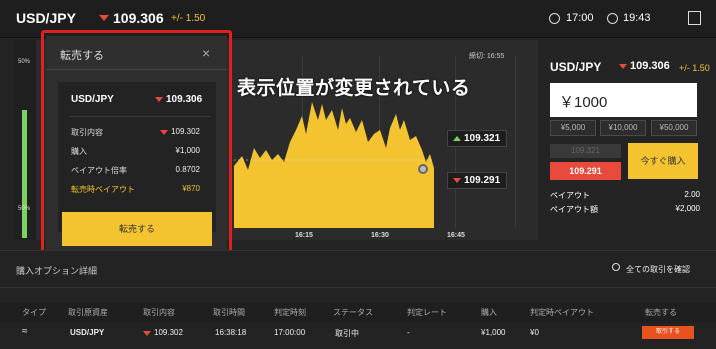 This screenshot has height=349, width=716. What do you see at coordinates (92, 99) in the screenshot?
I see `card-symbol: USD/JPY` at bounding box center [92, 99].